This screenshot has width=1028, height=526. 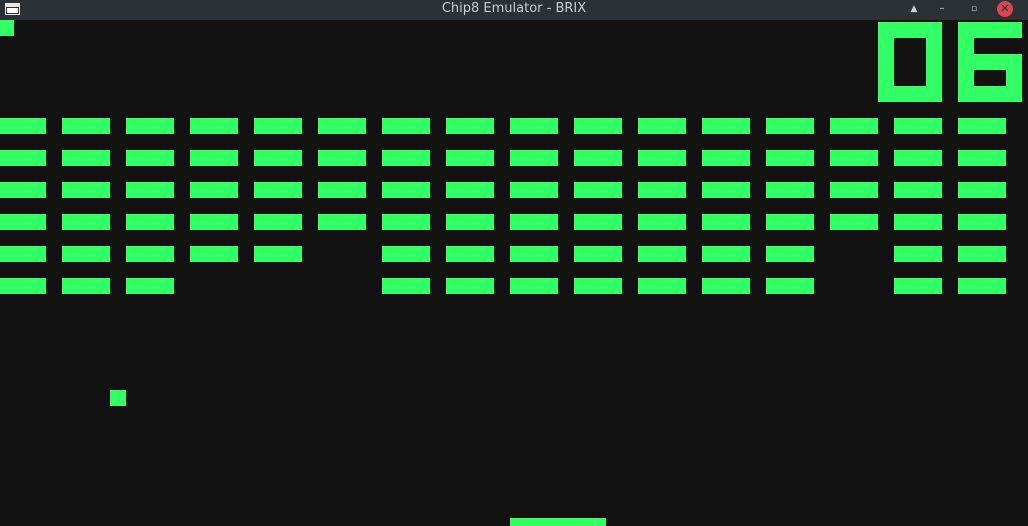 I want to click on window-title: Chip8 Emulator - BRIX, so click(x=514, y=8).